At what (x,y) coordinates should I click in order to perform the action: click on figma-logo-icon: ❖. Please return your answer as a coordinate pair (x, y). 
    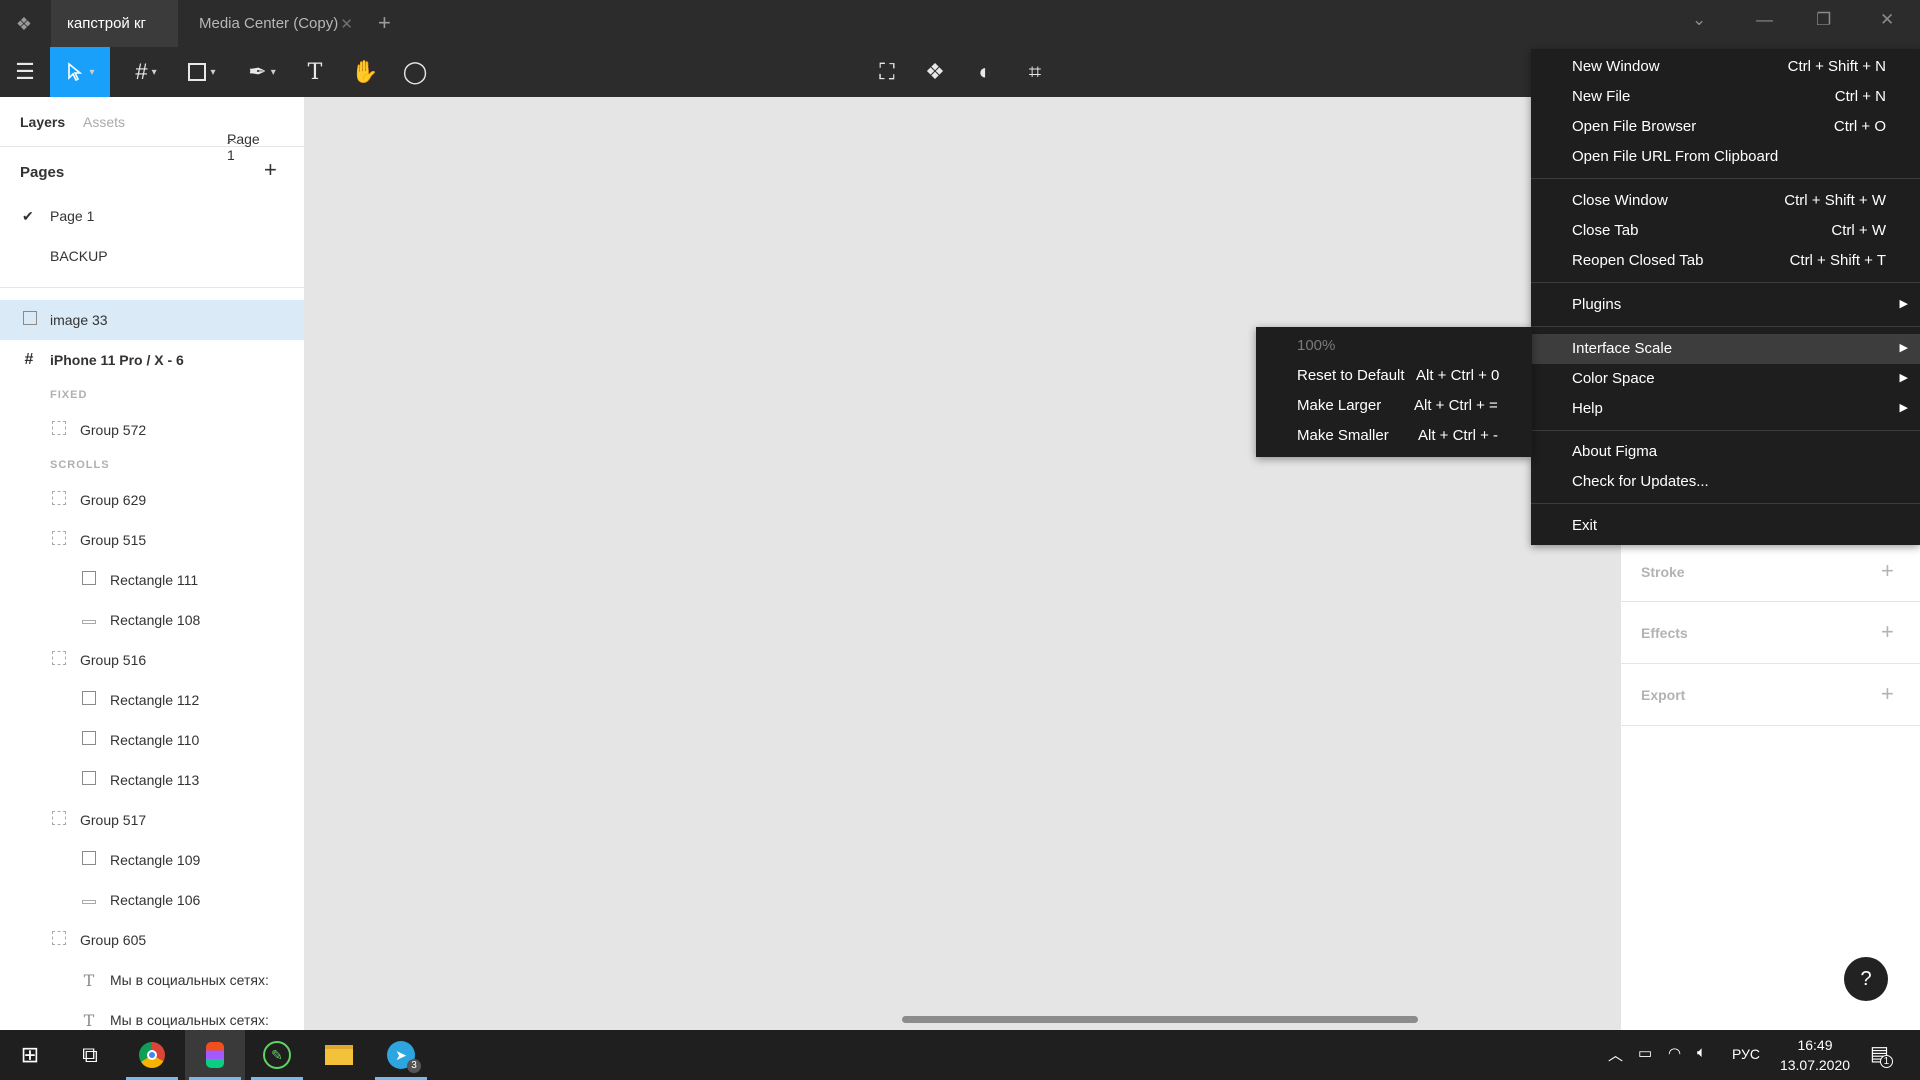
    Looking at the image, I should click on (24, 24).